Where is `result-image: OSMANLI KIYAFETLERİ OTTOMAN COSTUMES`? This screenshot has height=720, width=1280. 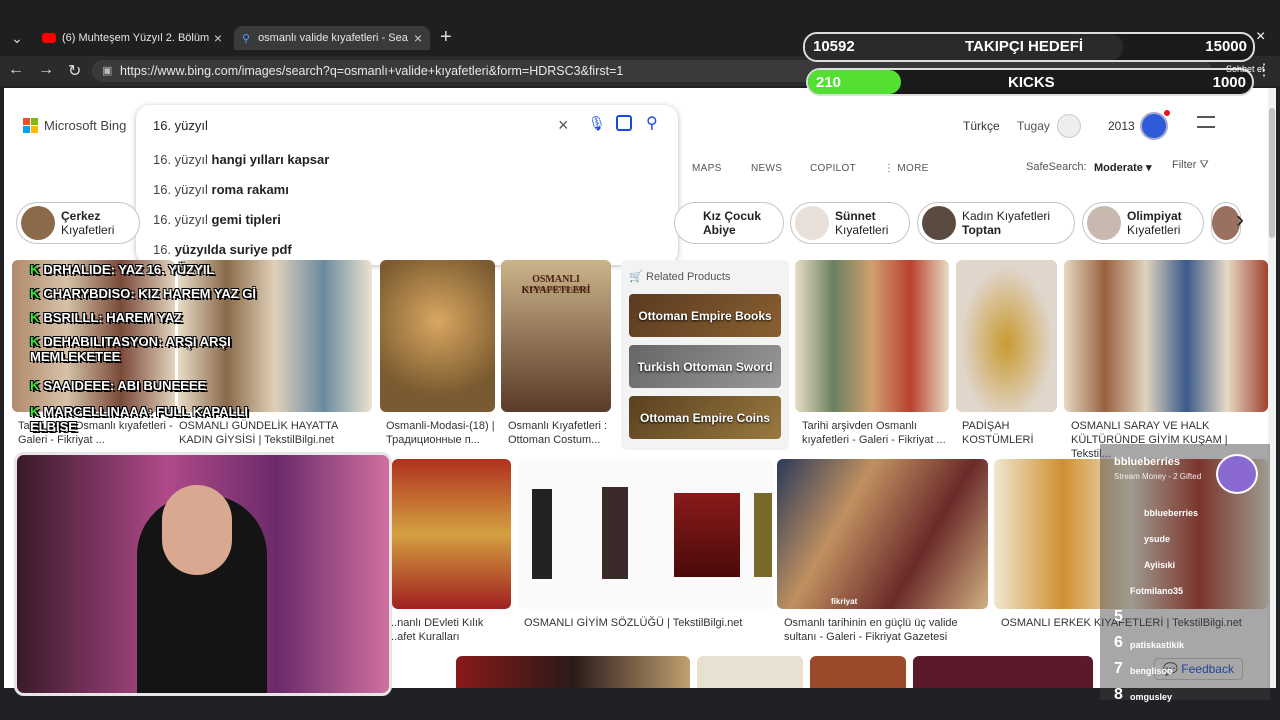
result-image: OSMANLI KIYAFETLERİ OTTOMAN COSTUMES is located at coordinates (556, 336).